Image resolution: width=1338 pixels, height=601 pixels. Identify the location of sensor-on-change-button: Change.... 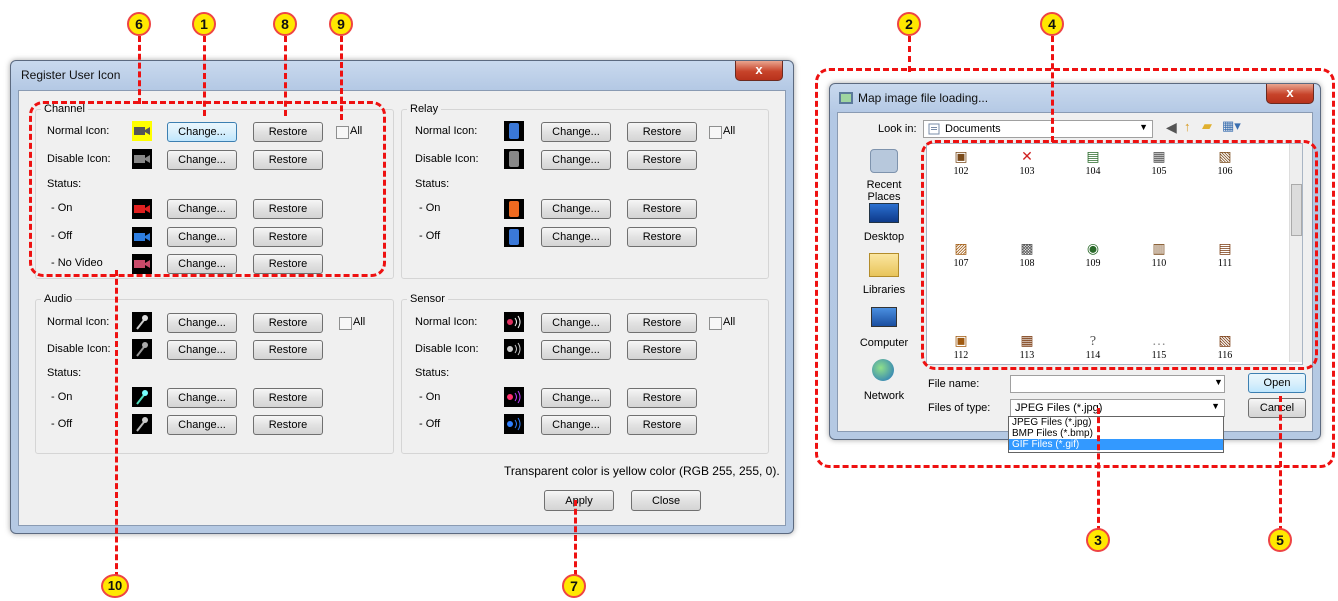
(576, 398).